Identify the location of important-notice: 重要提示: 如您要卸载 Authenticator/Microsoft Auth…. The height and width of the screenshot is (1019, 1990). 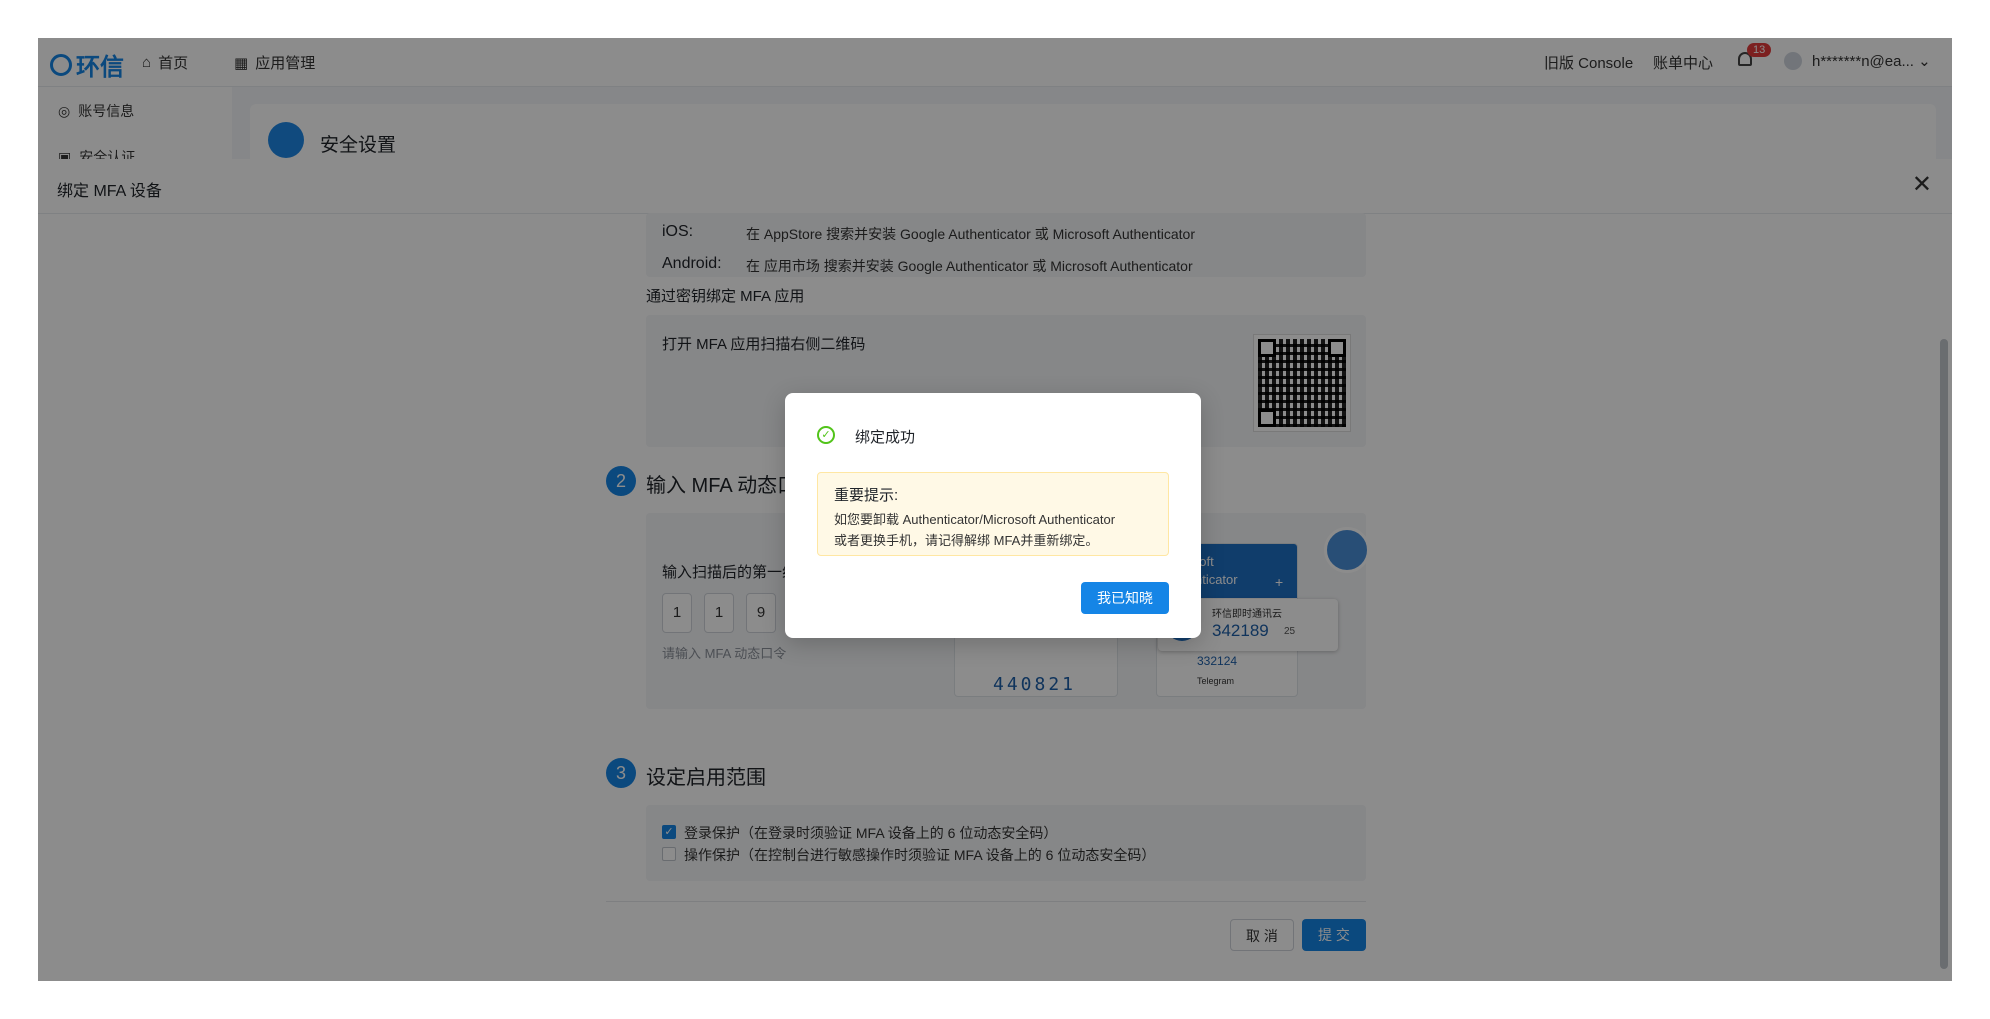
(993, 514).